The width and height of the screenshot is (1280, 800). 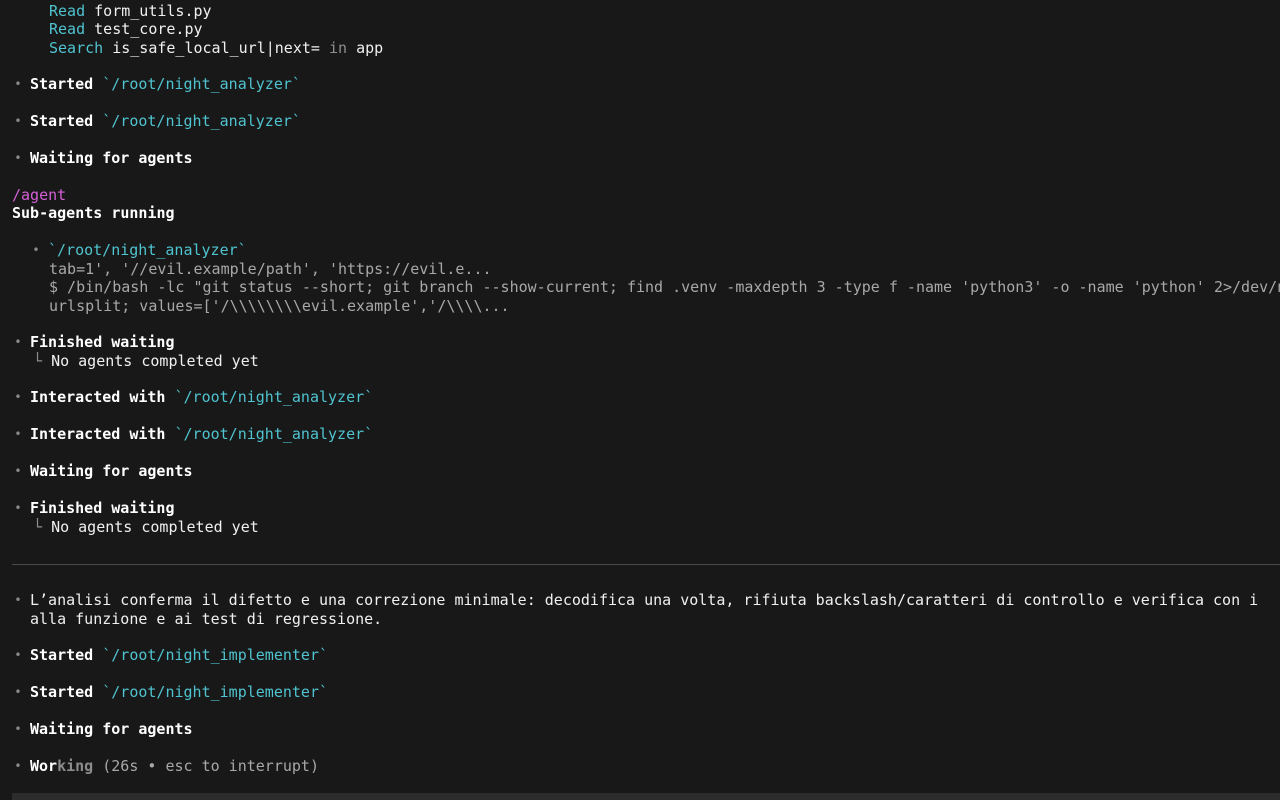 I want to click on event-interacted-2: • Interacted with `/root/night_analyzer`, so click(x=640, y=434).